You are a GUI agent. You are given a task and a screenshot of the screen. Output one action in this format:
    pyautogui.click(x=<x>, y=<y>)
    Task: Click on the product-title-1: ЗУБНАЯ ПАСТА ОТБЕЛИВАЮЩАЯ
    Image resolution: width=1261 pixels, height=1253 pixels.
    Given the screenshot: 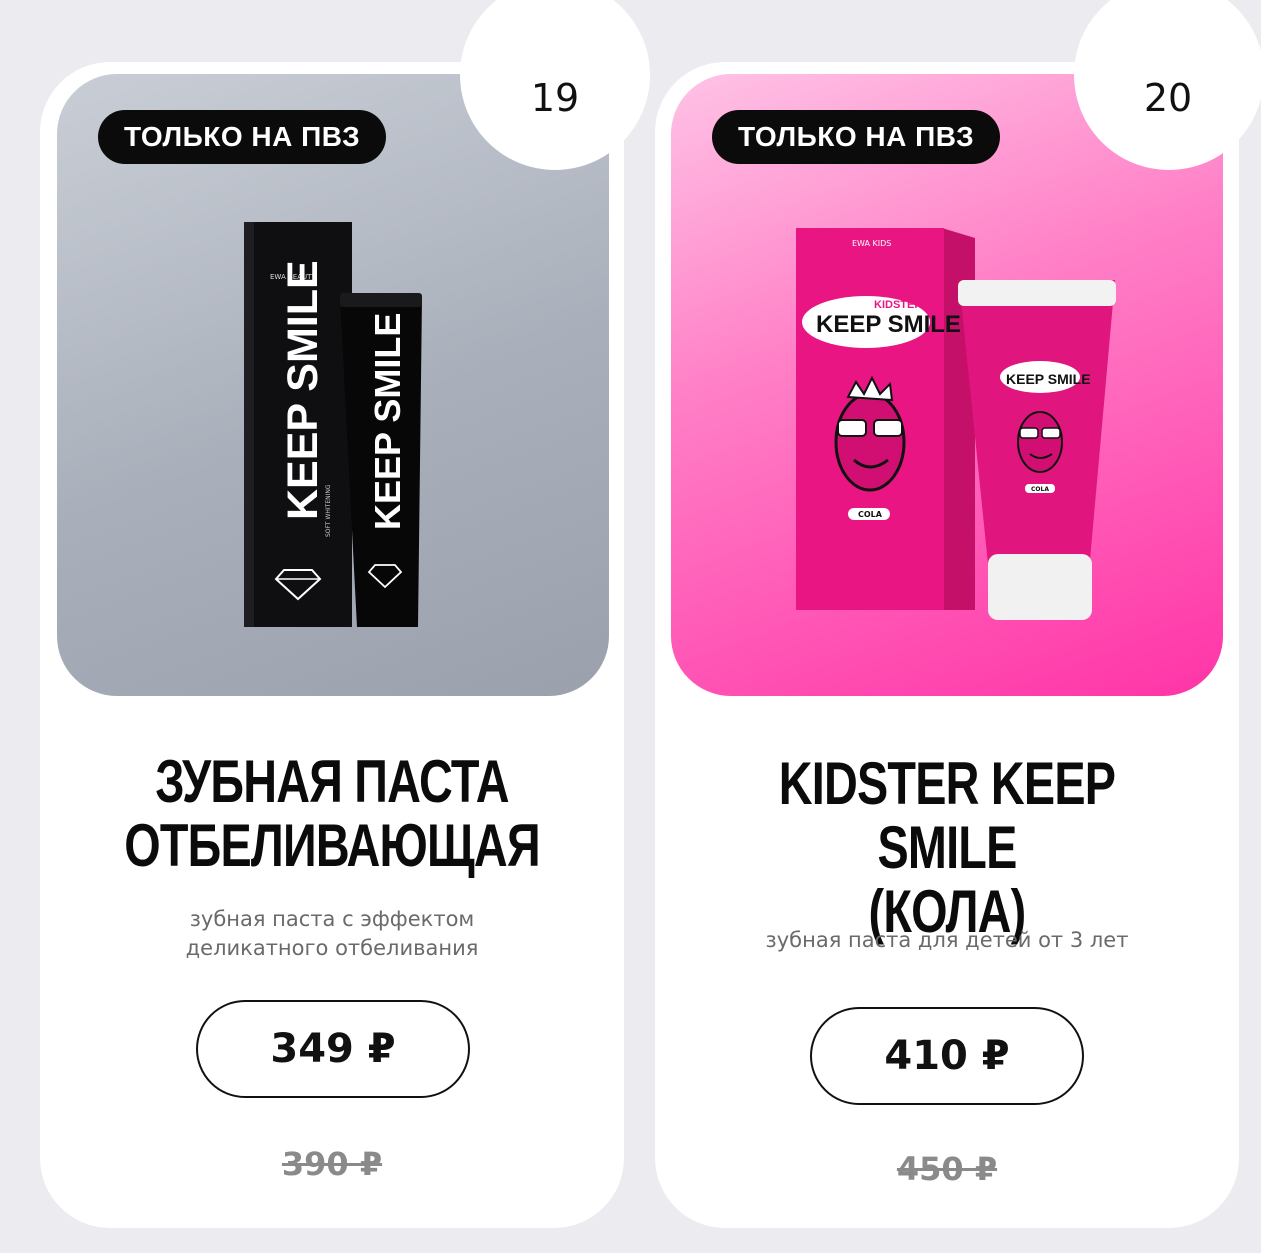 What is the action you would take?
    pyautogui.click(x=332, y=814)
    